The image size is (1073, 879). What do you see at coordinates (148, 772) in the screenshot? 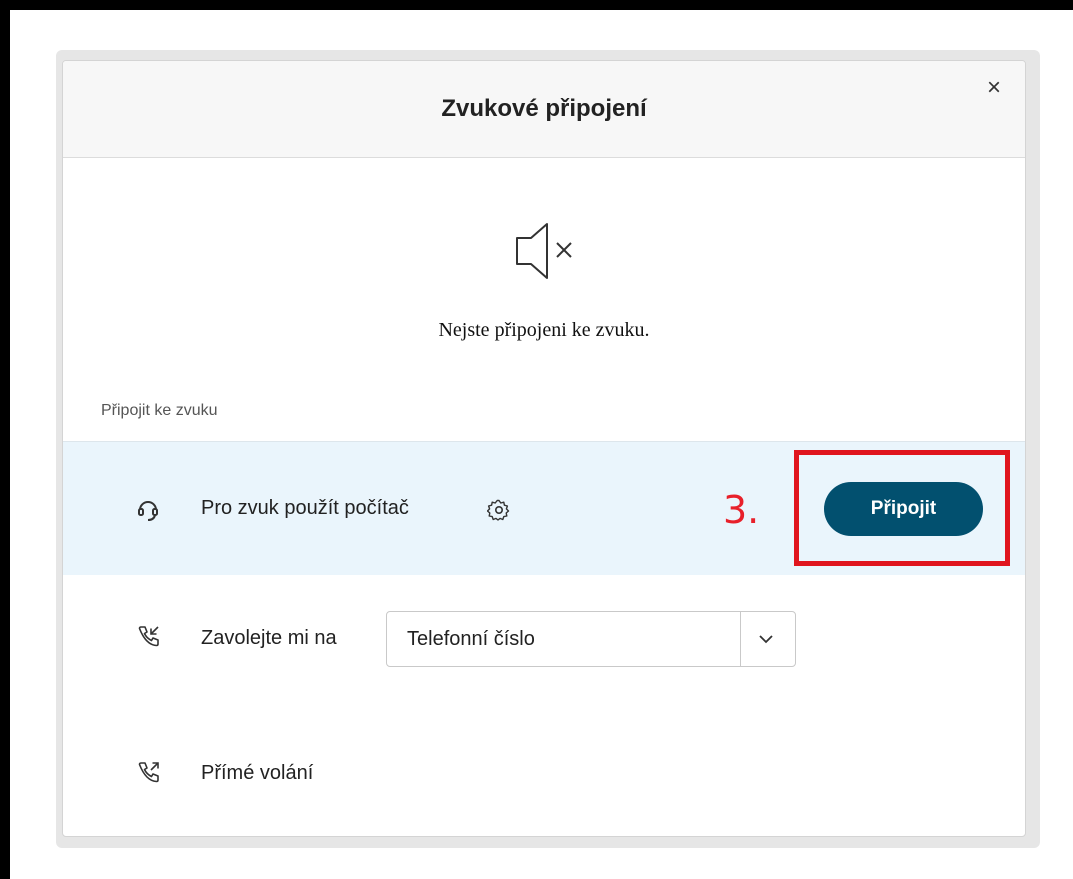
I see `outgoing-call-icon` at bounding box center [148, 772].